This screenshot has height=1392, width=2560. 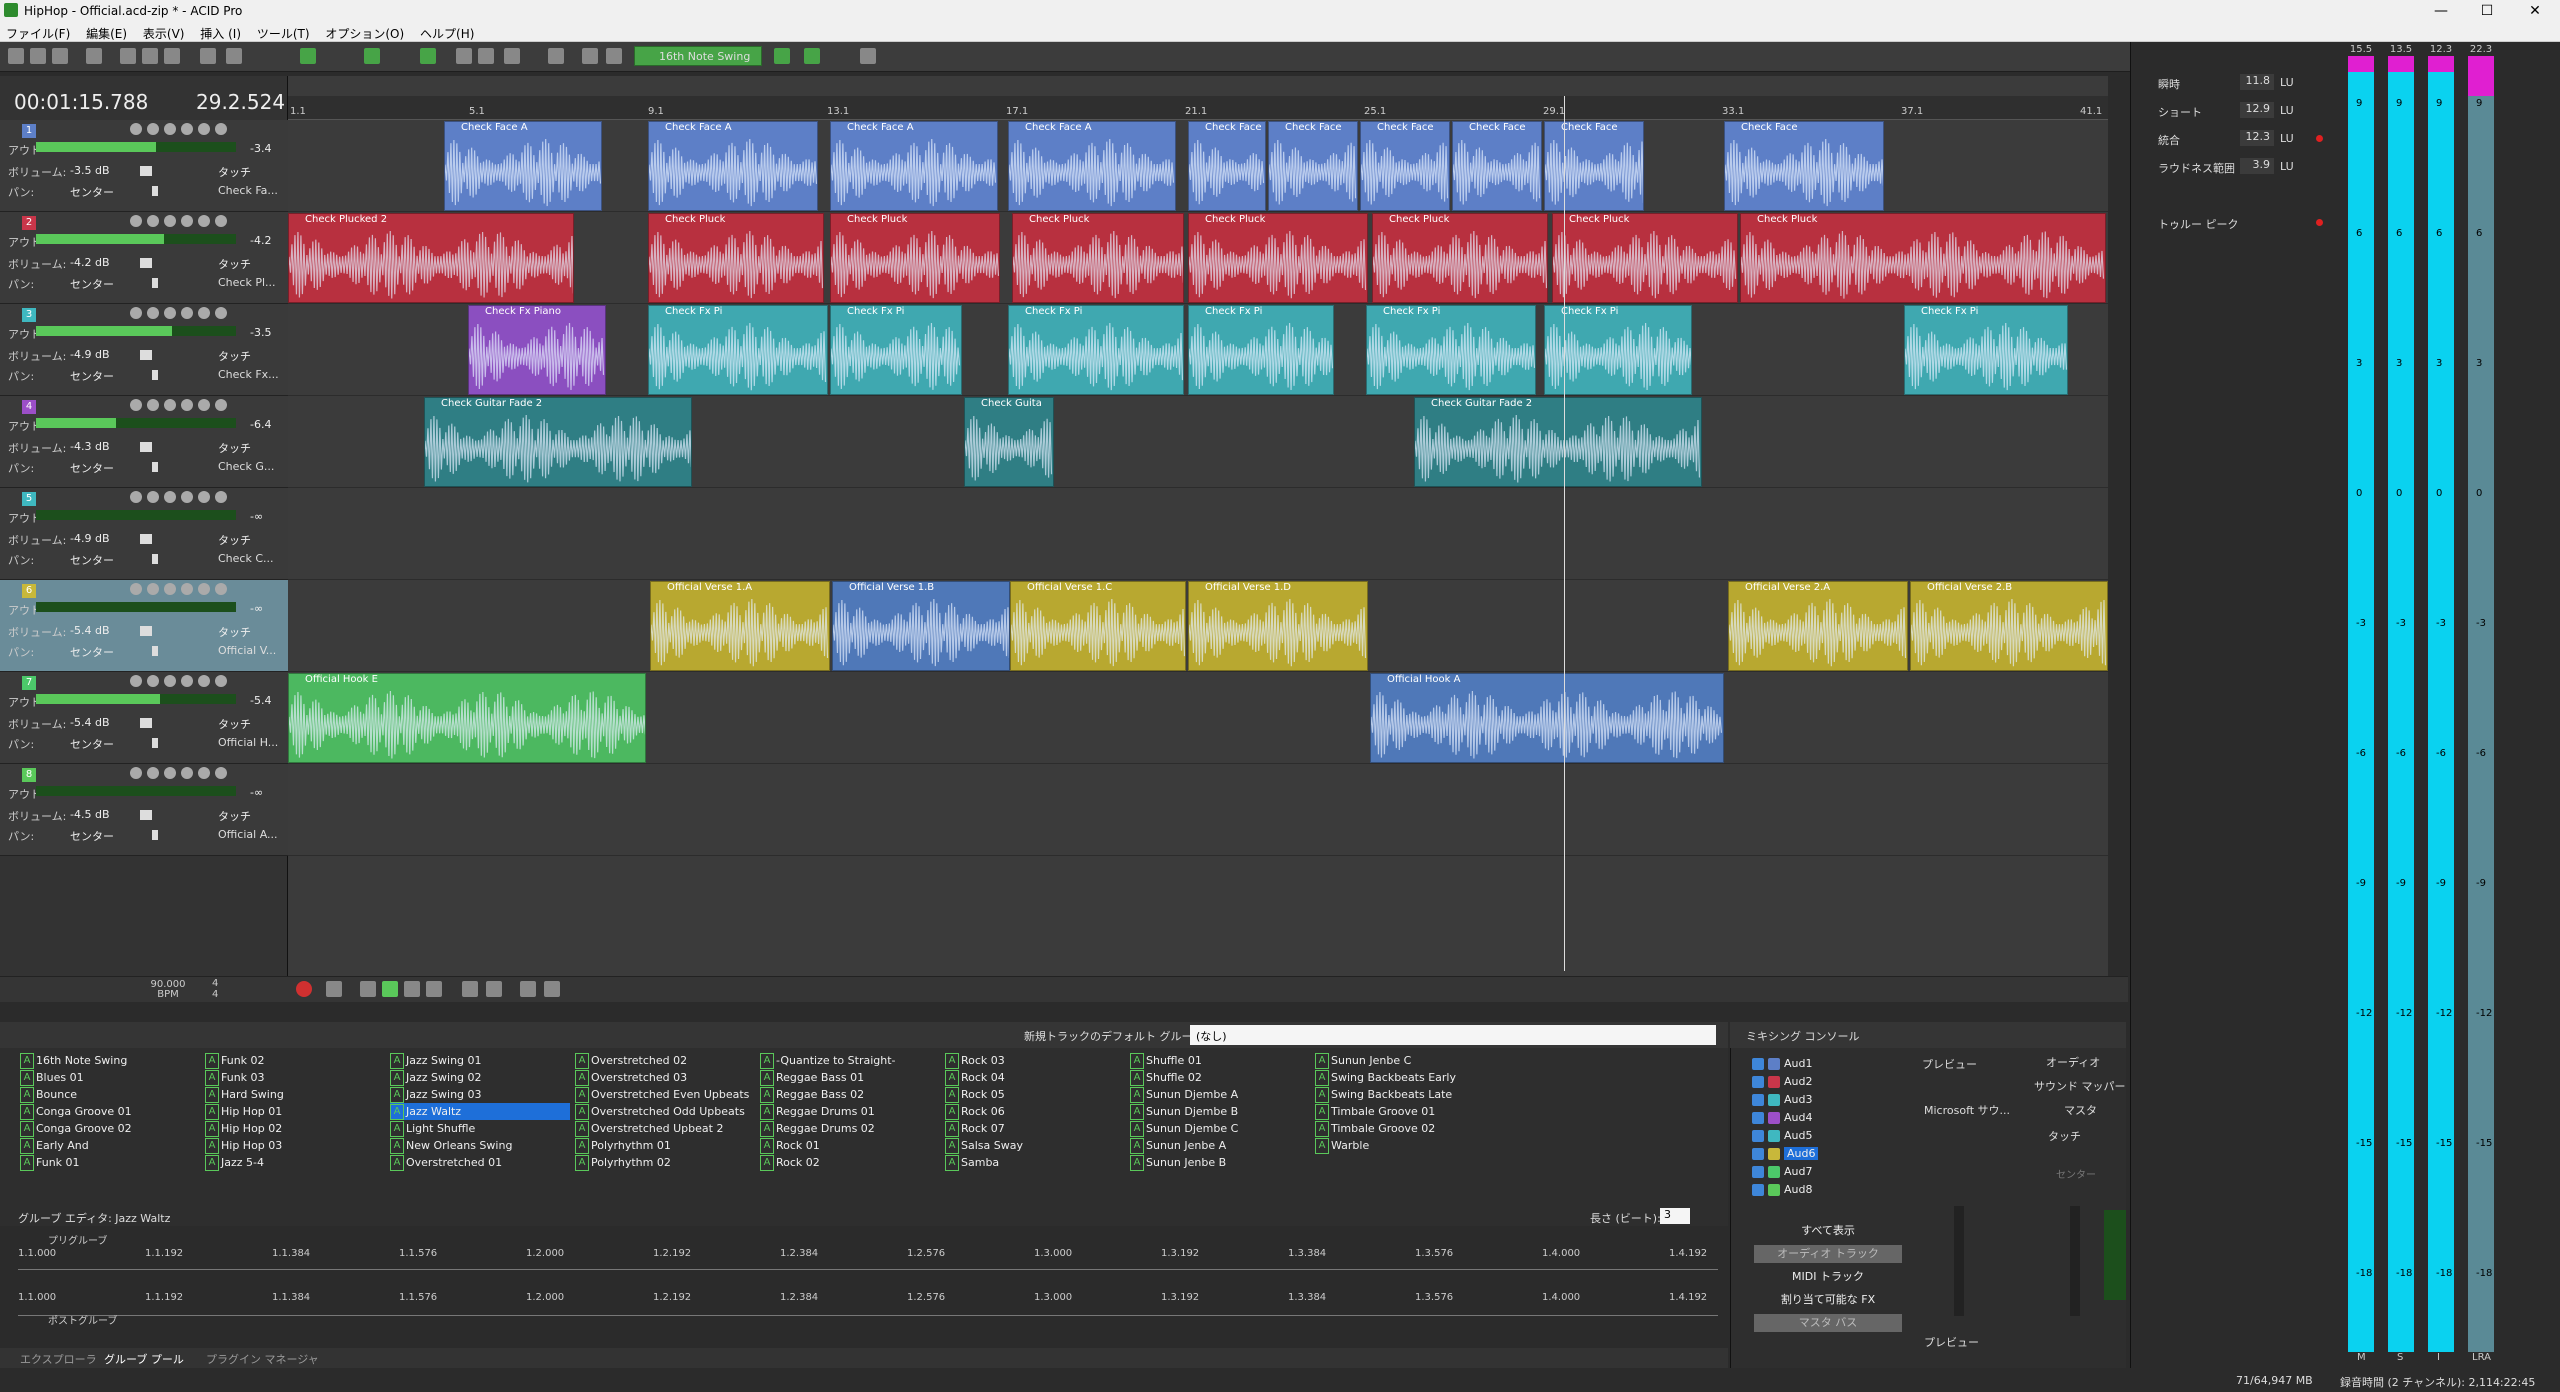 What do you see at coordinates (1405, 1094) in the screenshot?
I see `groove-item: Swing Backbeats Late` at bounding box center [1405, 1094].